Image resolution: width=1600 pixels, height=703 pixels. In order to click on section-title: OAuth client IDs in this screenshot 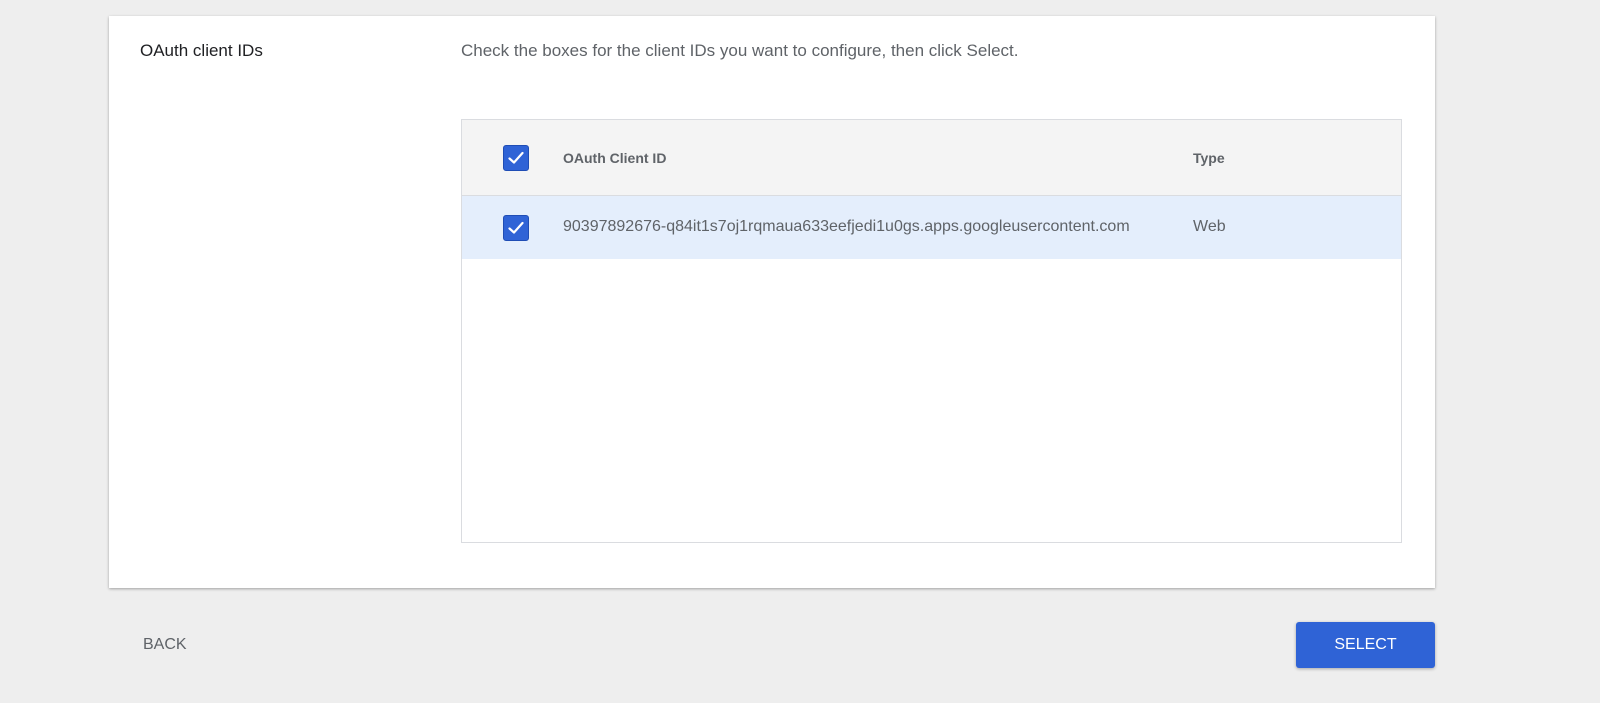, I will do `click(201, 50)`.